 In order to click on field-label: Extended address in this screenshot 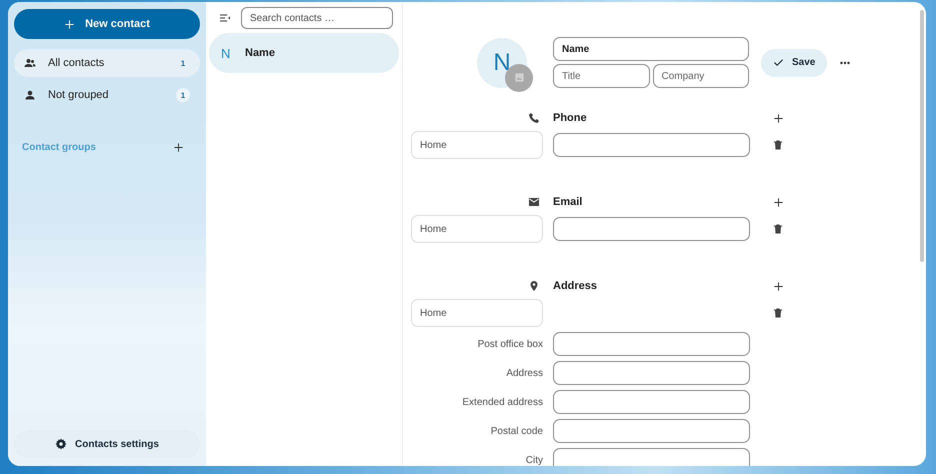, I will do `click(502, 402)`.